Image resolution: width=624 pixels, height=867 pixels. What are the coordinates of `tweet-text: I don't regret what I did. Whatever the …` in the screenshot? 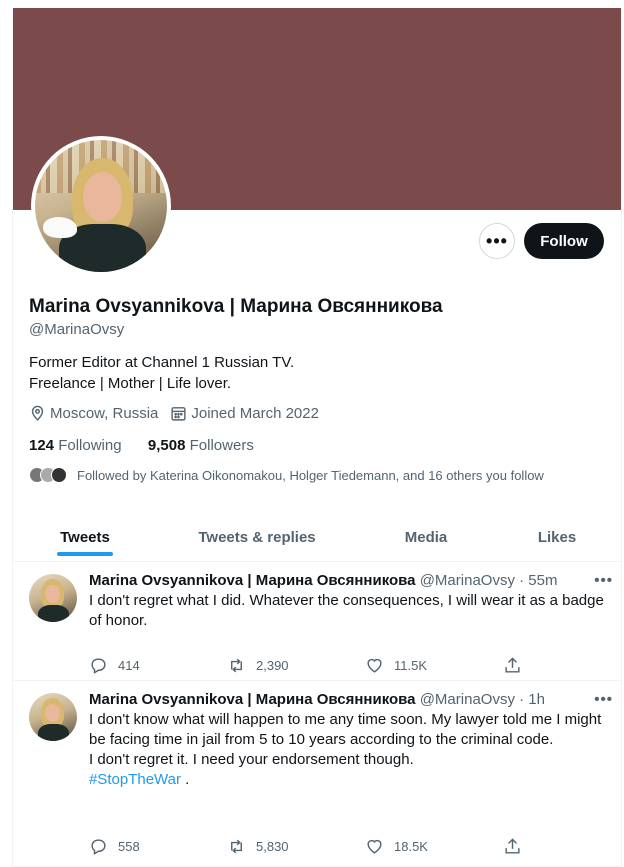 It's located at (347, 611).